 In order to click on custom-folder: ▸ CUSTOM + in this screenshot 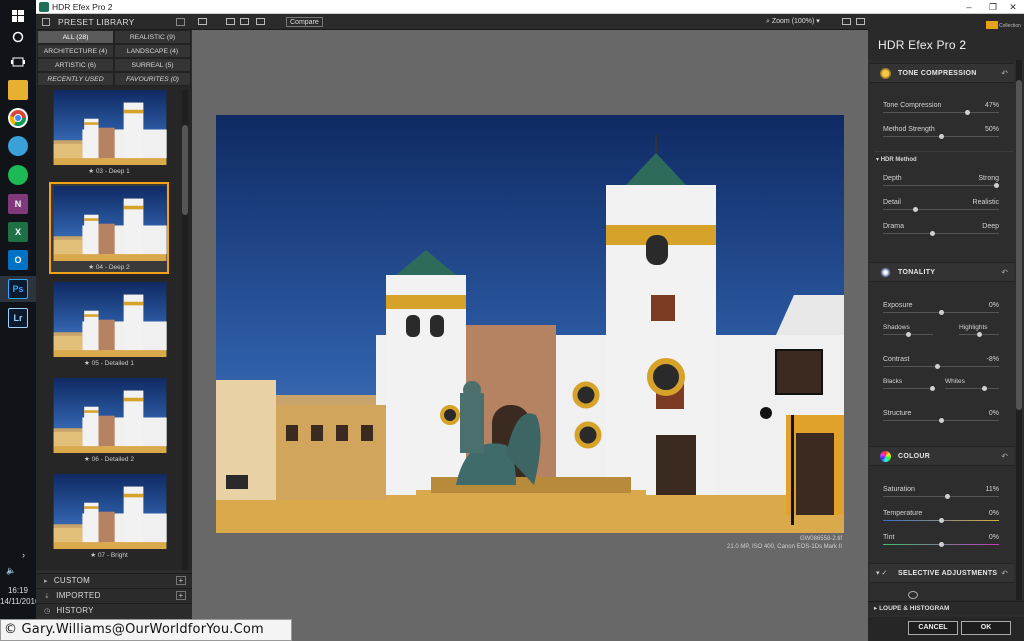, I will do `click(114, 580)`.